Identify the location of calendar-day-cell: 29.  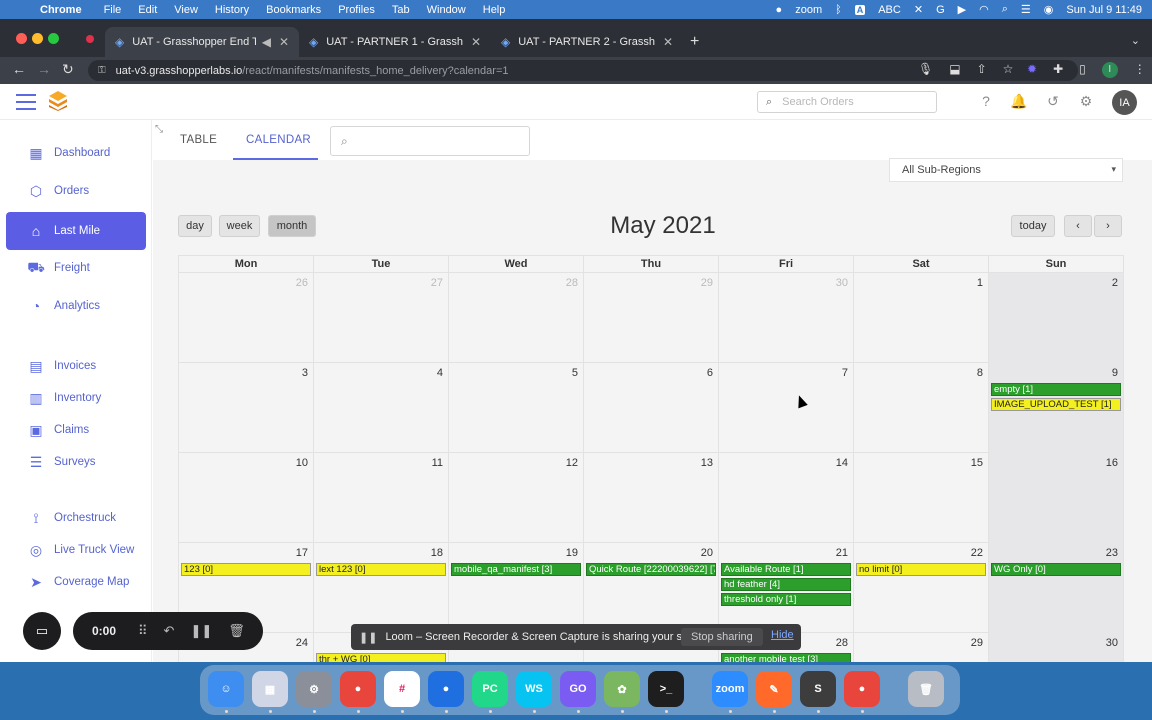
(921, 647).